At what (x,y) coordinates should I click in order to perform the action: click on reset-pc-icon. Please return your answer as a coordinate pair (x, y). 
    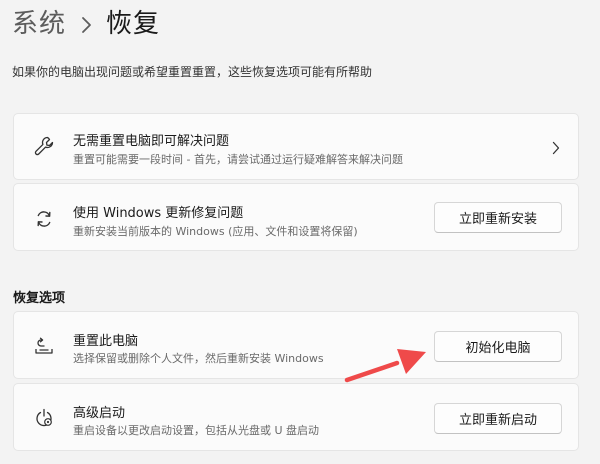
    Looking at the image, I should click on (44, 346).